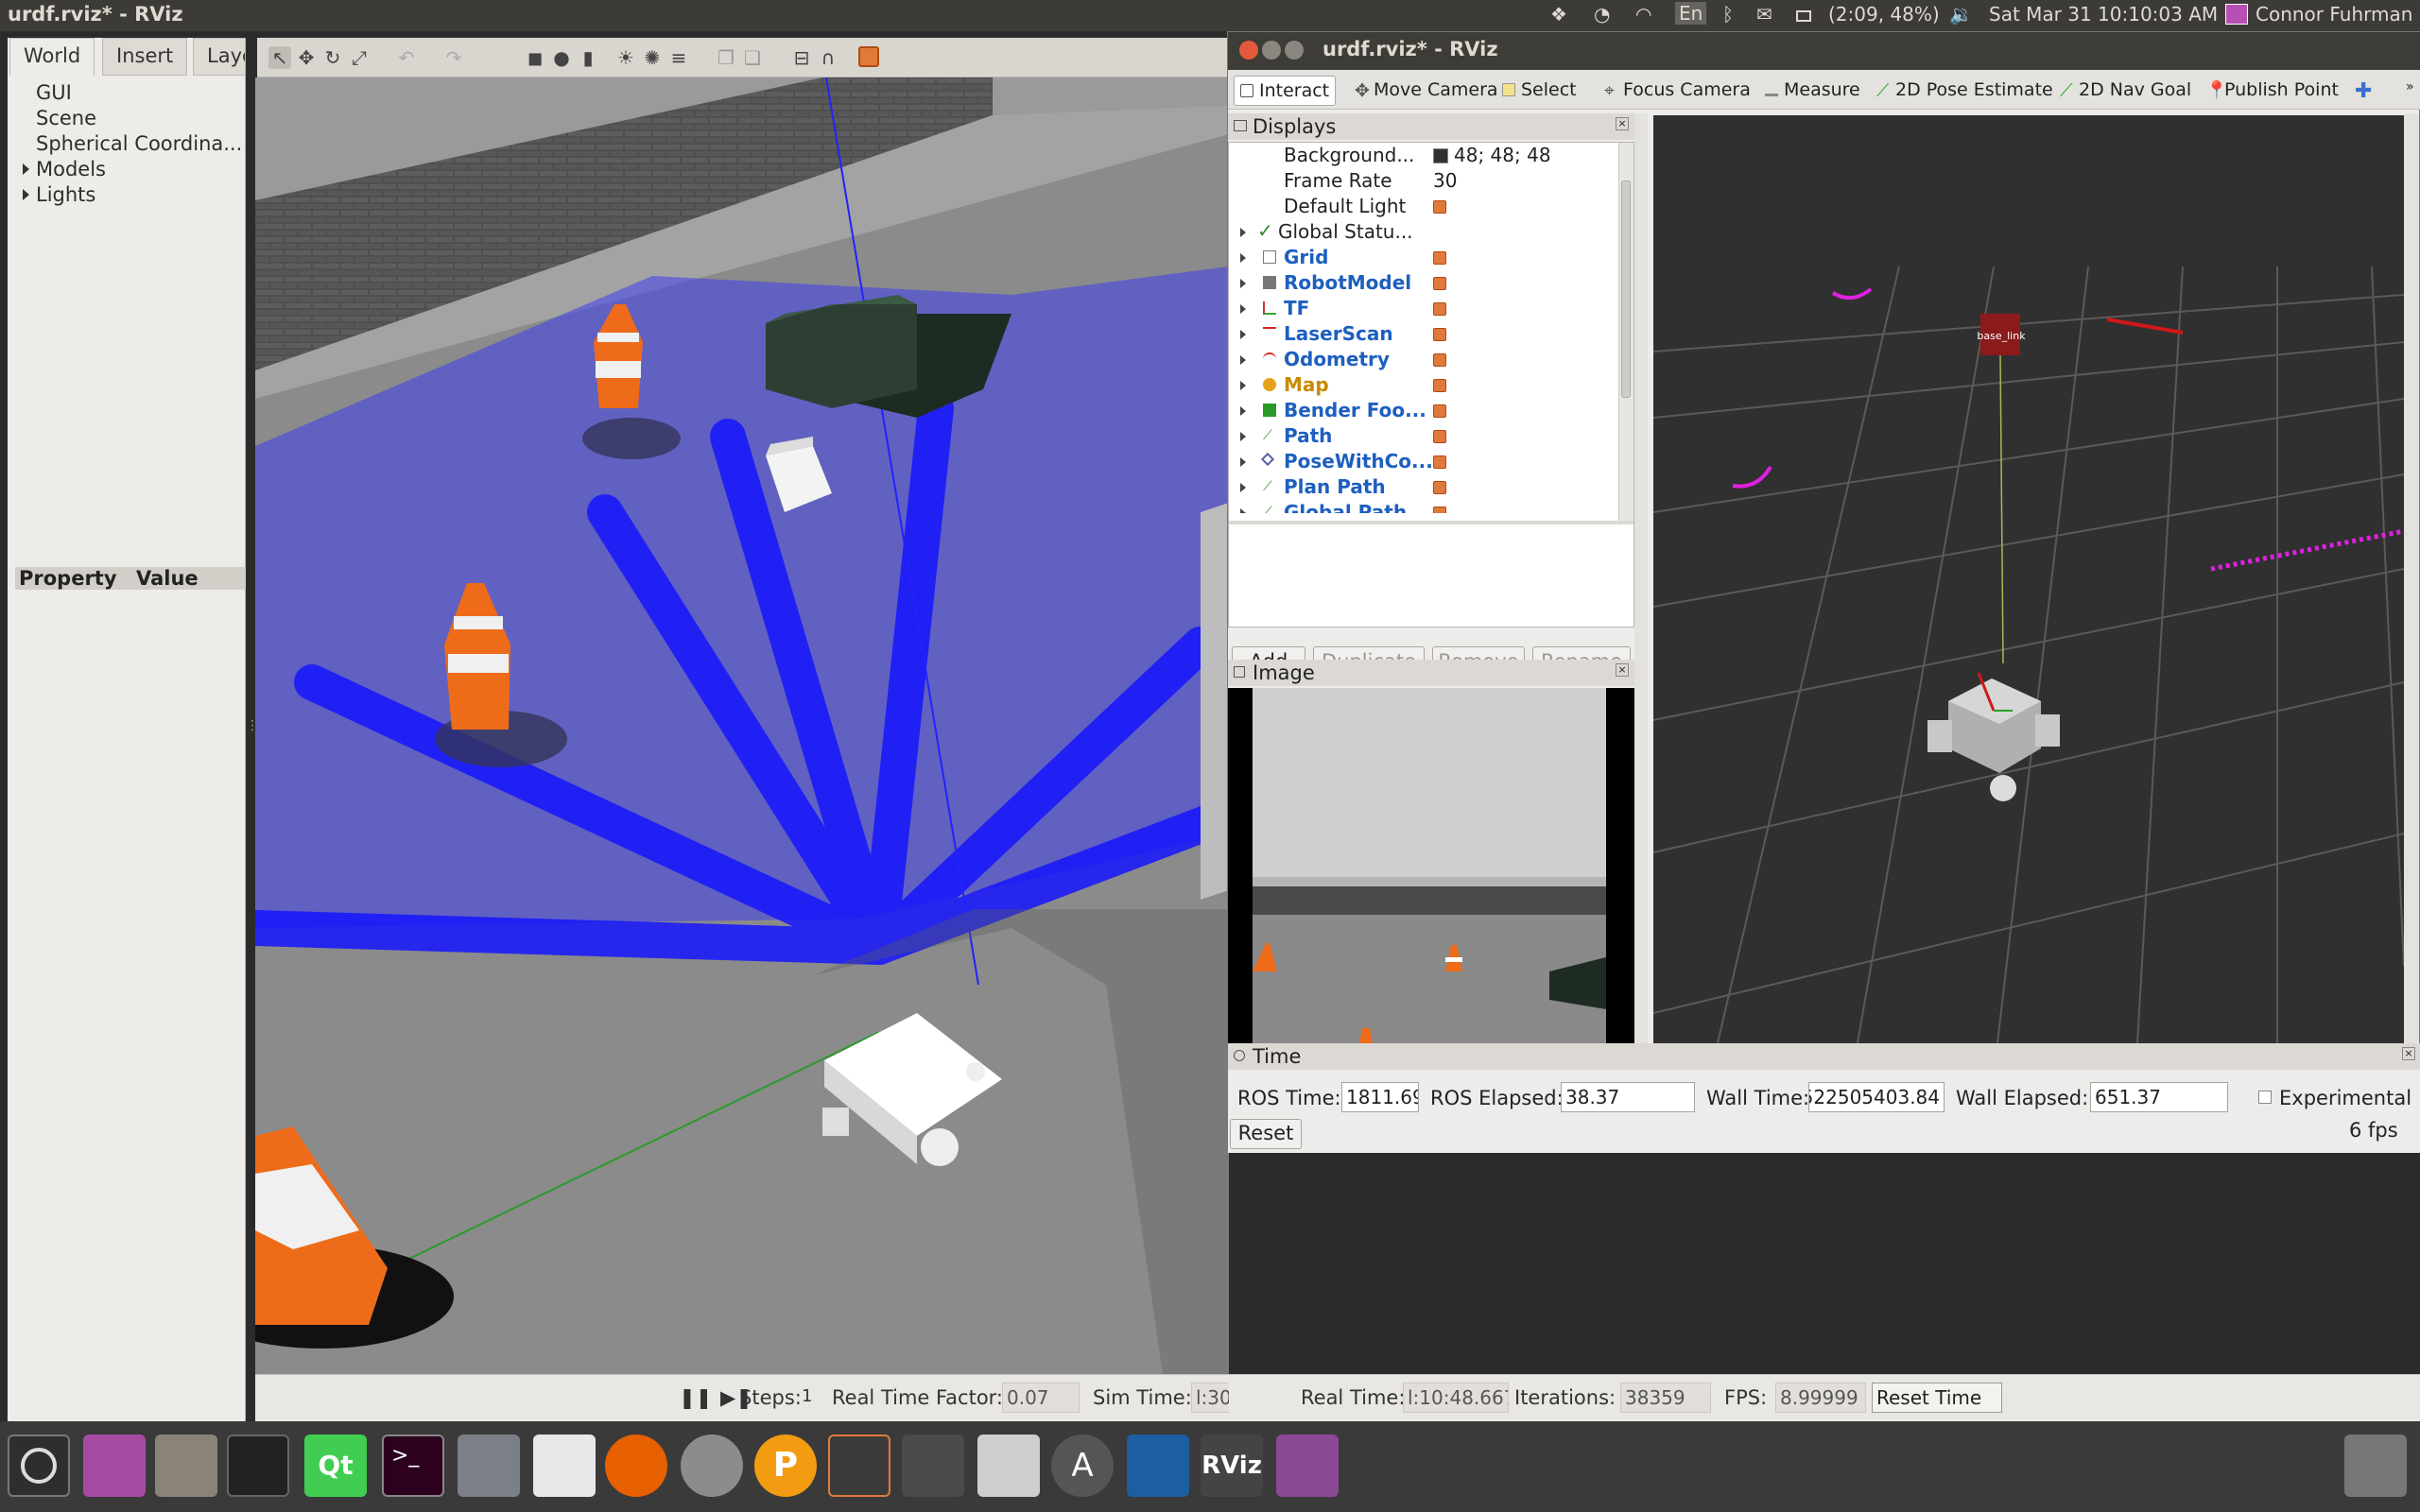 The image size is (2420, 1512). Describe the element at coordinates (807, 1396) in the screenshot. I see `steps-value: 1` at that location.